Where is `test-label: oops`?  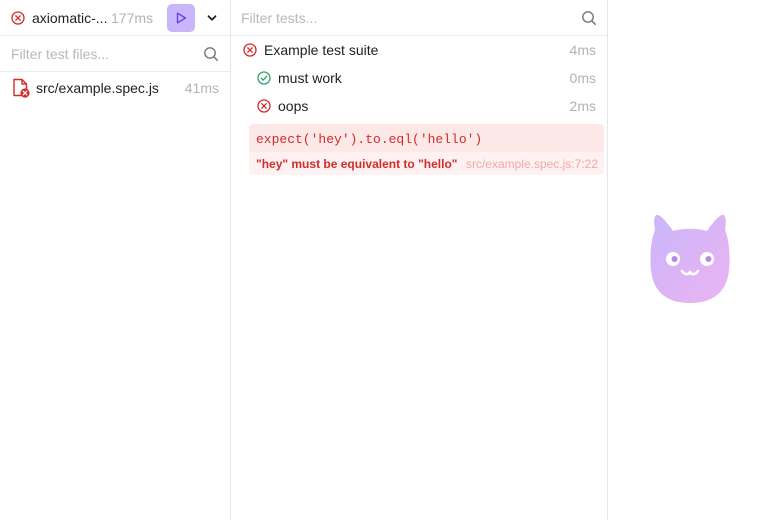
test-label: oops is located at coordinates (293, 106).